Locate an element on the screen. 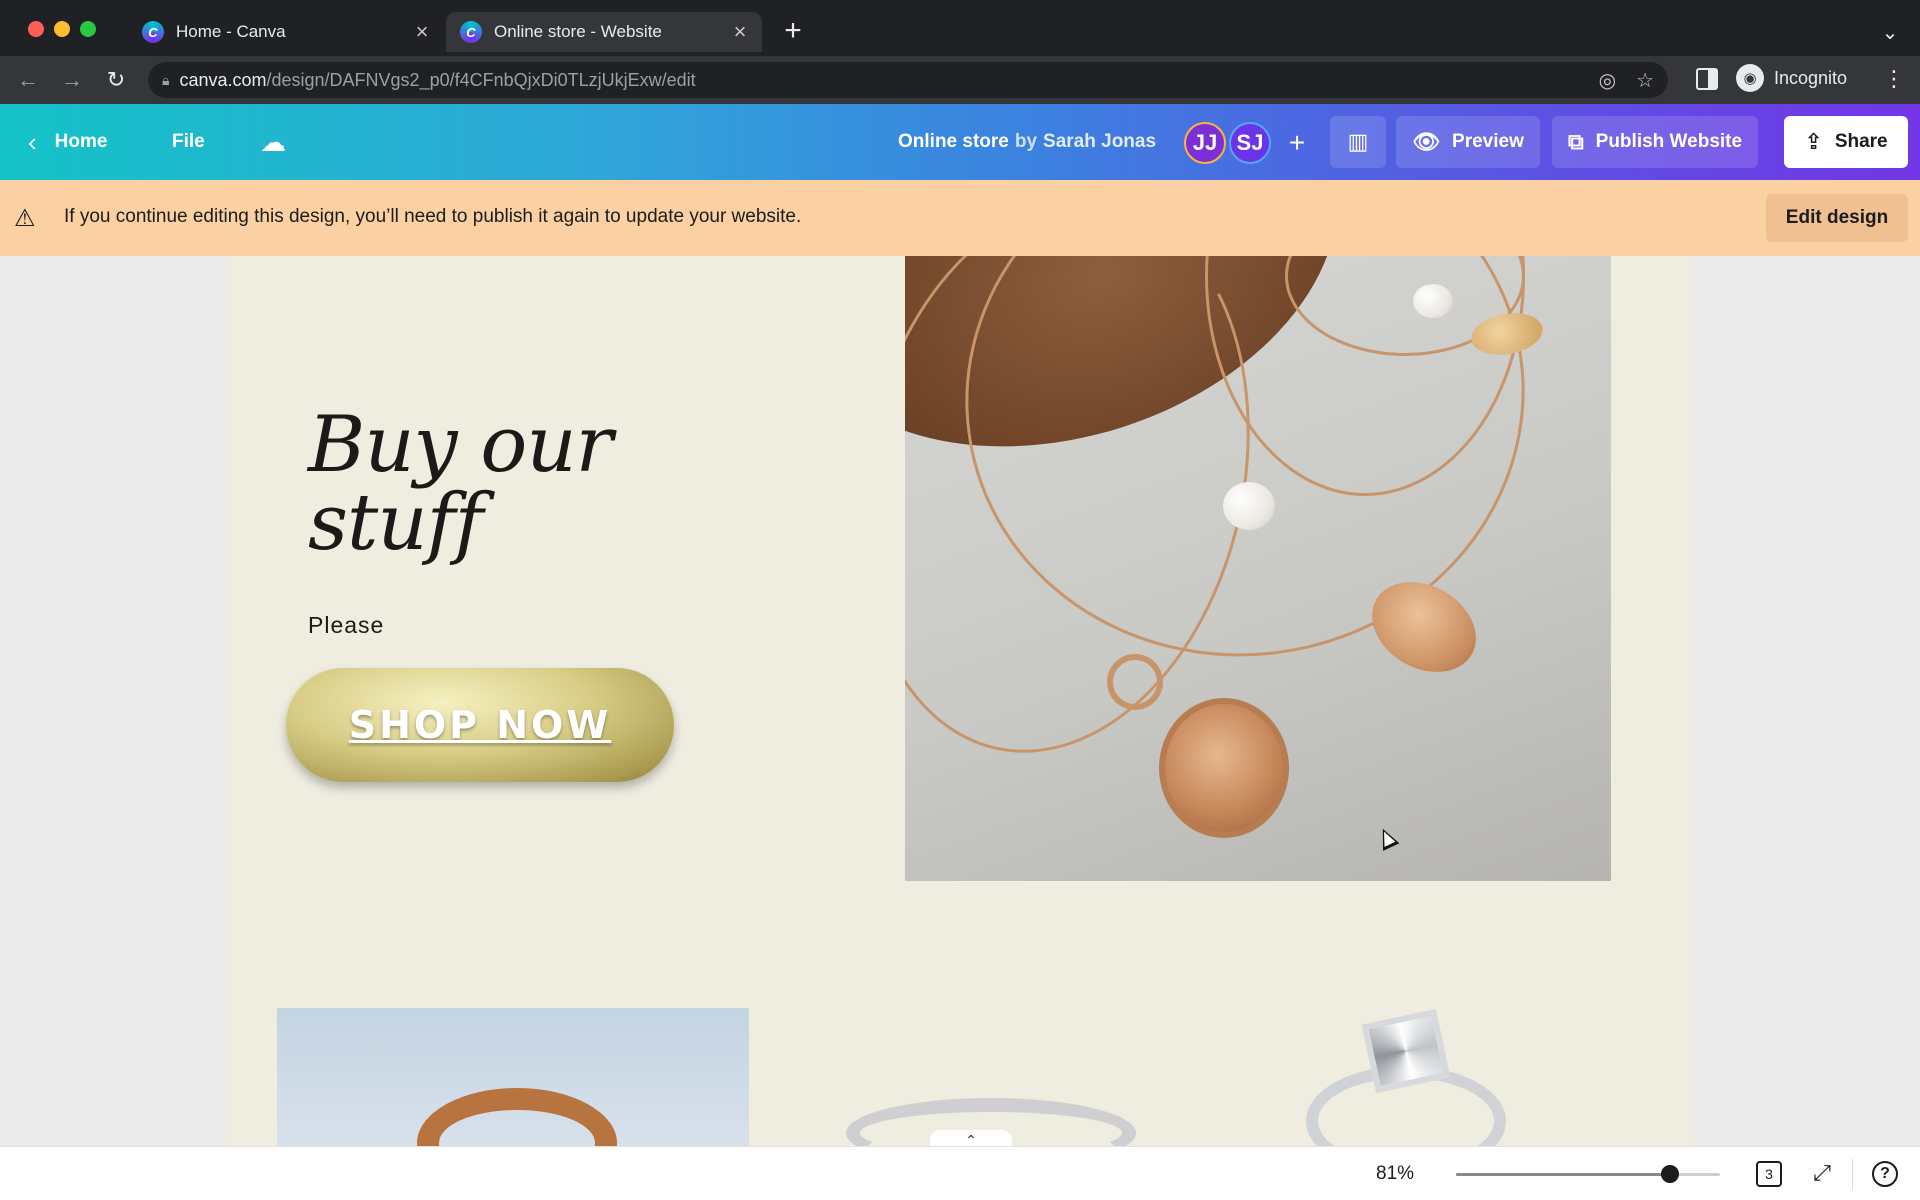 The height and width of the screenshot is (1200, 1920). page-count-button: 3 is located at coordinates (1769, 1174).